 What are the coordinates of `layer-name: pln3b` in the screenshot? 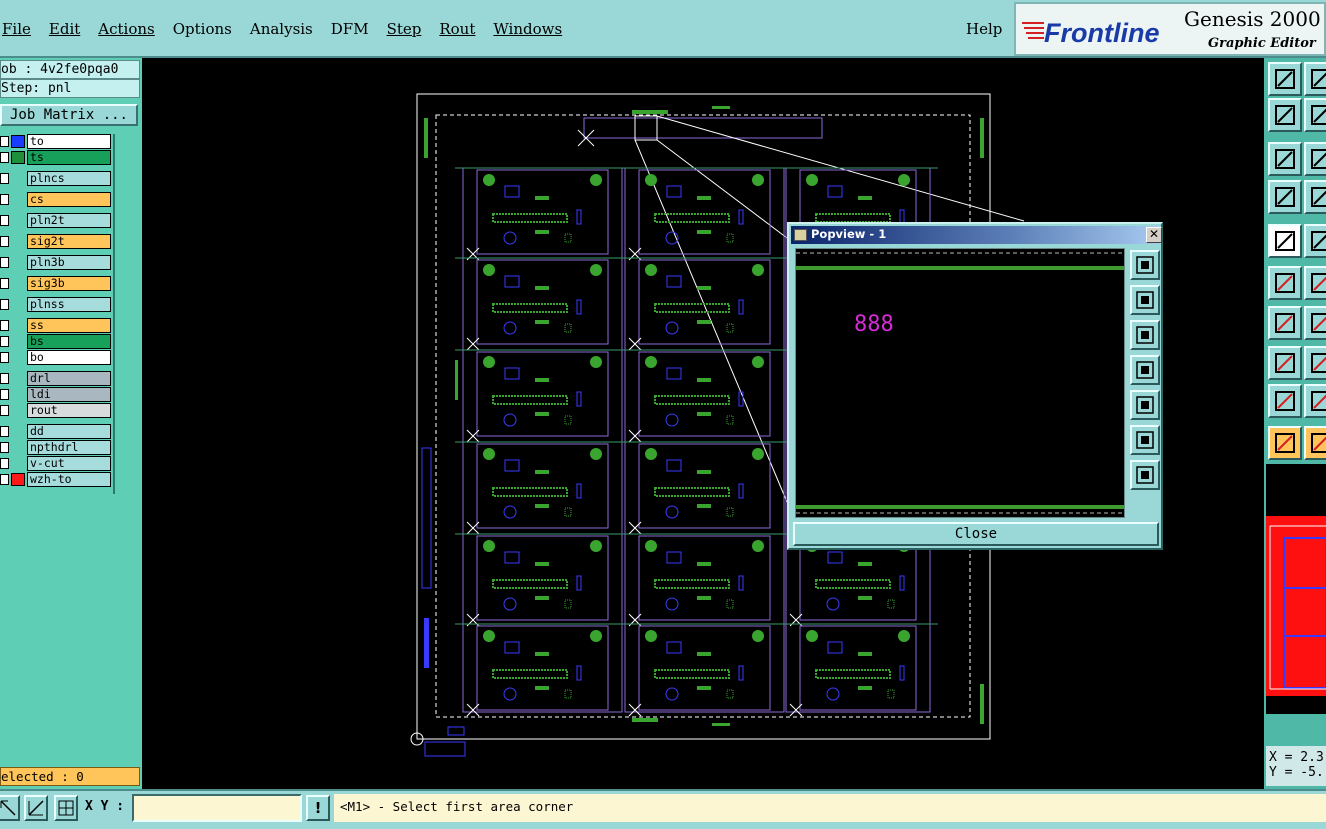 It's located at (69, 262).